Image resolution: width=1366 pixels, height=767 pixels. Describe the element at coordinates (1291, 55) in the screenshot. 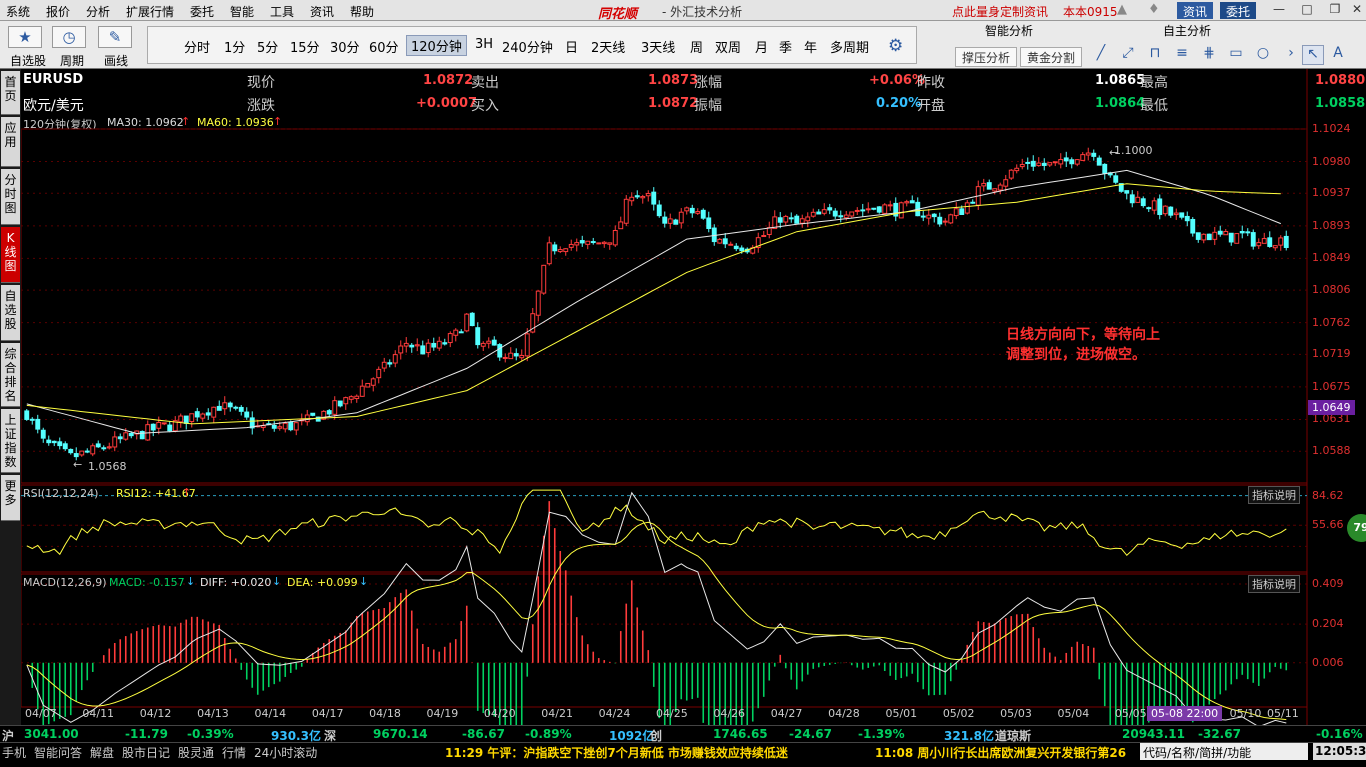

I see `more-tools-icon: ›` at that location.